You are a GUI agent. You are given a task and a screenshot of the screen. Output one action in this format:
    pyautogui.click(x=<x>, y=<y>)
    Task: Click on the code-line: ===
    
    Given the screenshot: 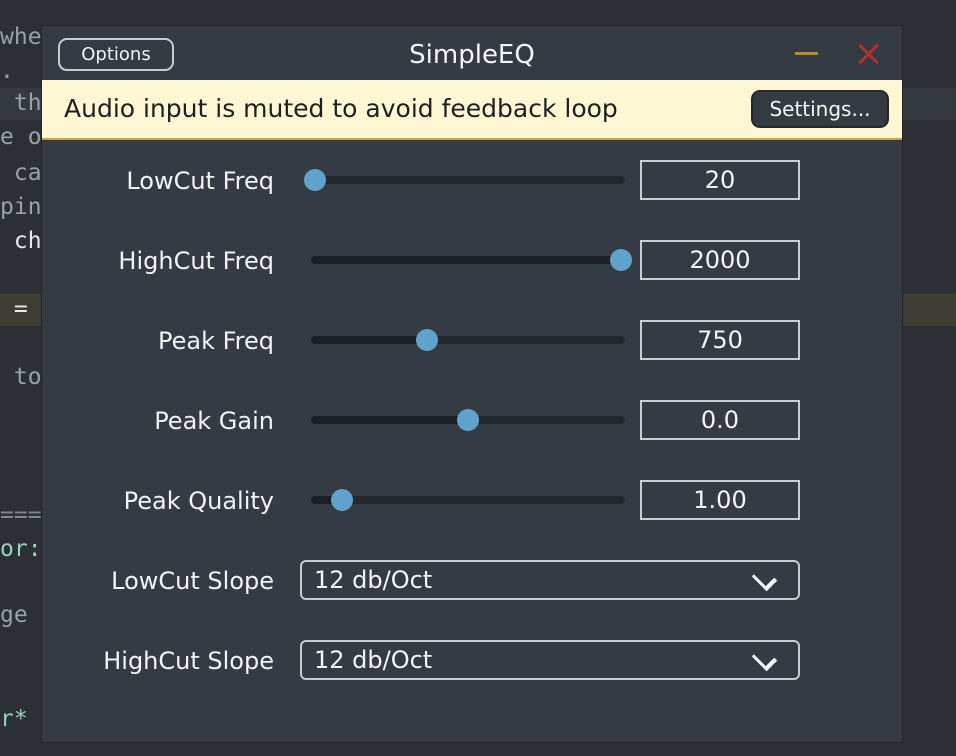 What is the action you would take?
    pyautogui.click(x=21, y=515)
    